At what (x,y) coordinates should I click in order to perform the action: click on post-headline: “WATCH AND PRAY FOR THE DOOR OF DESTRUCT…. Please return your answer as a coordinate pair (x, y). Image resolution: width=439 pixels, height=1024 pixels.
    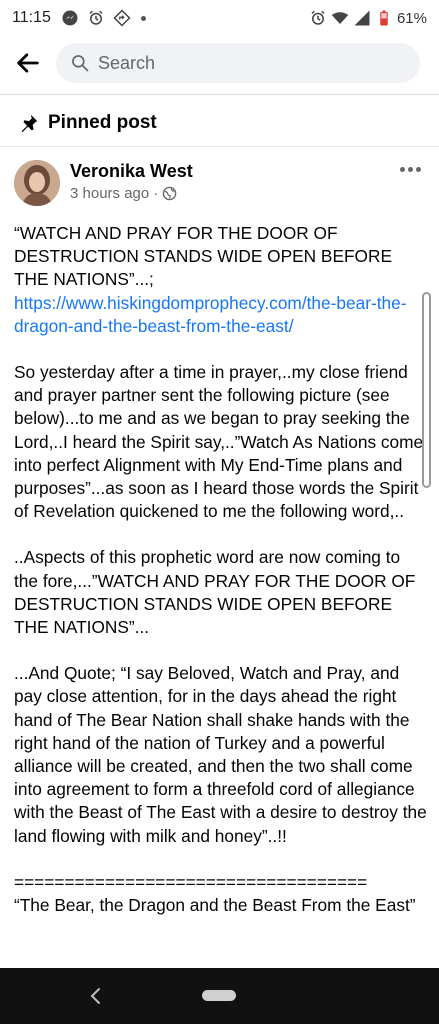
    Looking at the image, I should click on (203, 256).